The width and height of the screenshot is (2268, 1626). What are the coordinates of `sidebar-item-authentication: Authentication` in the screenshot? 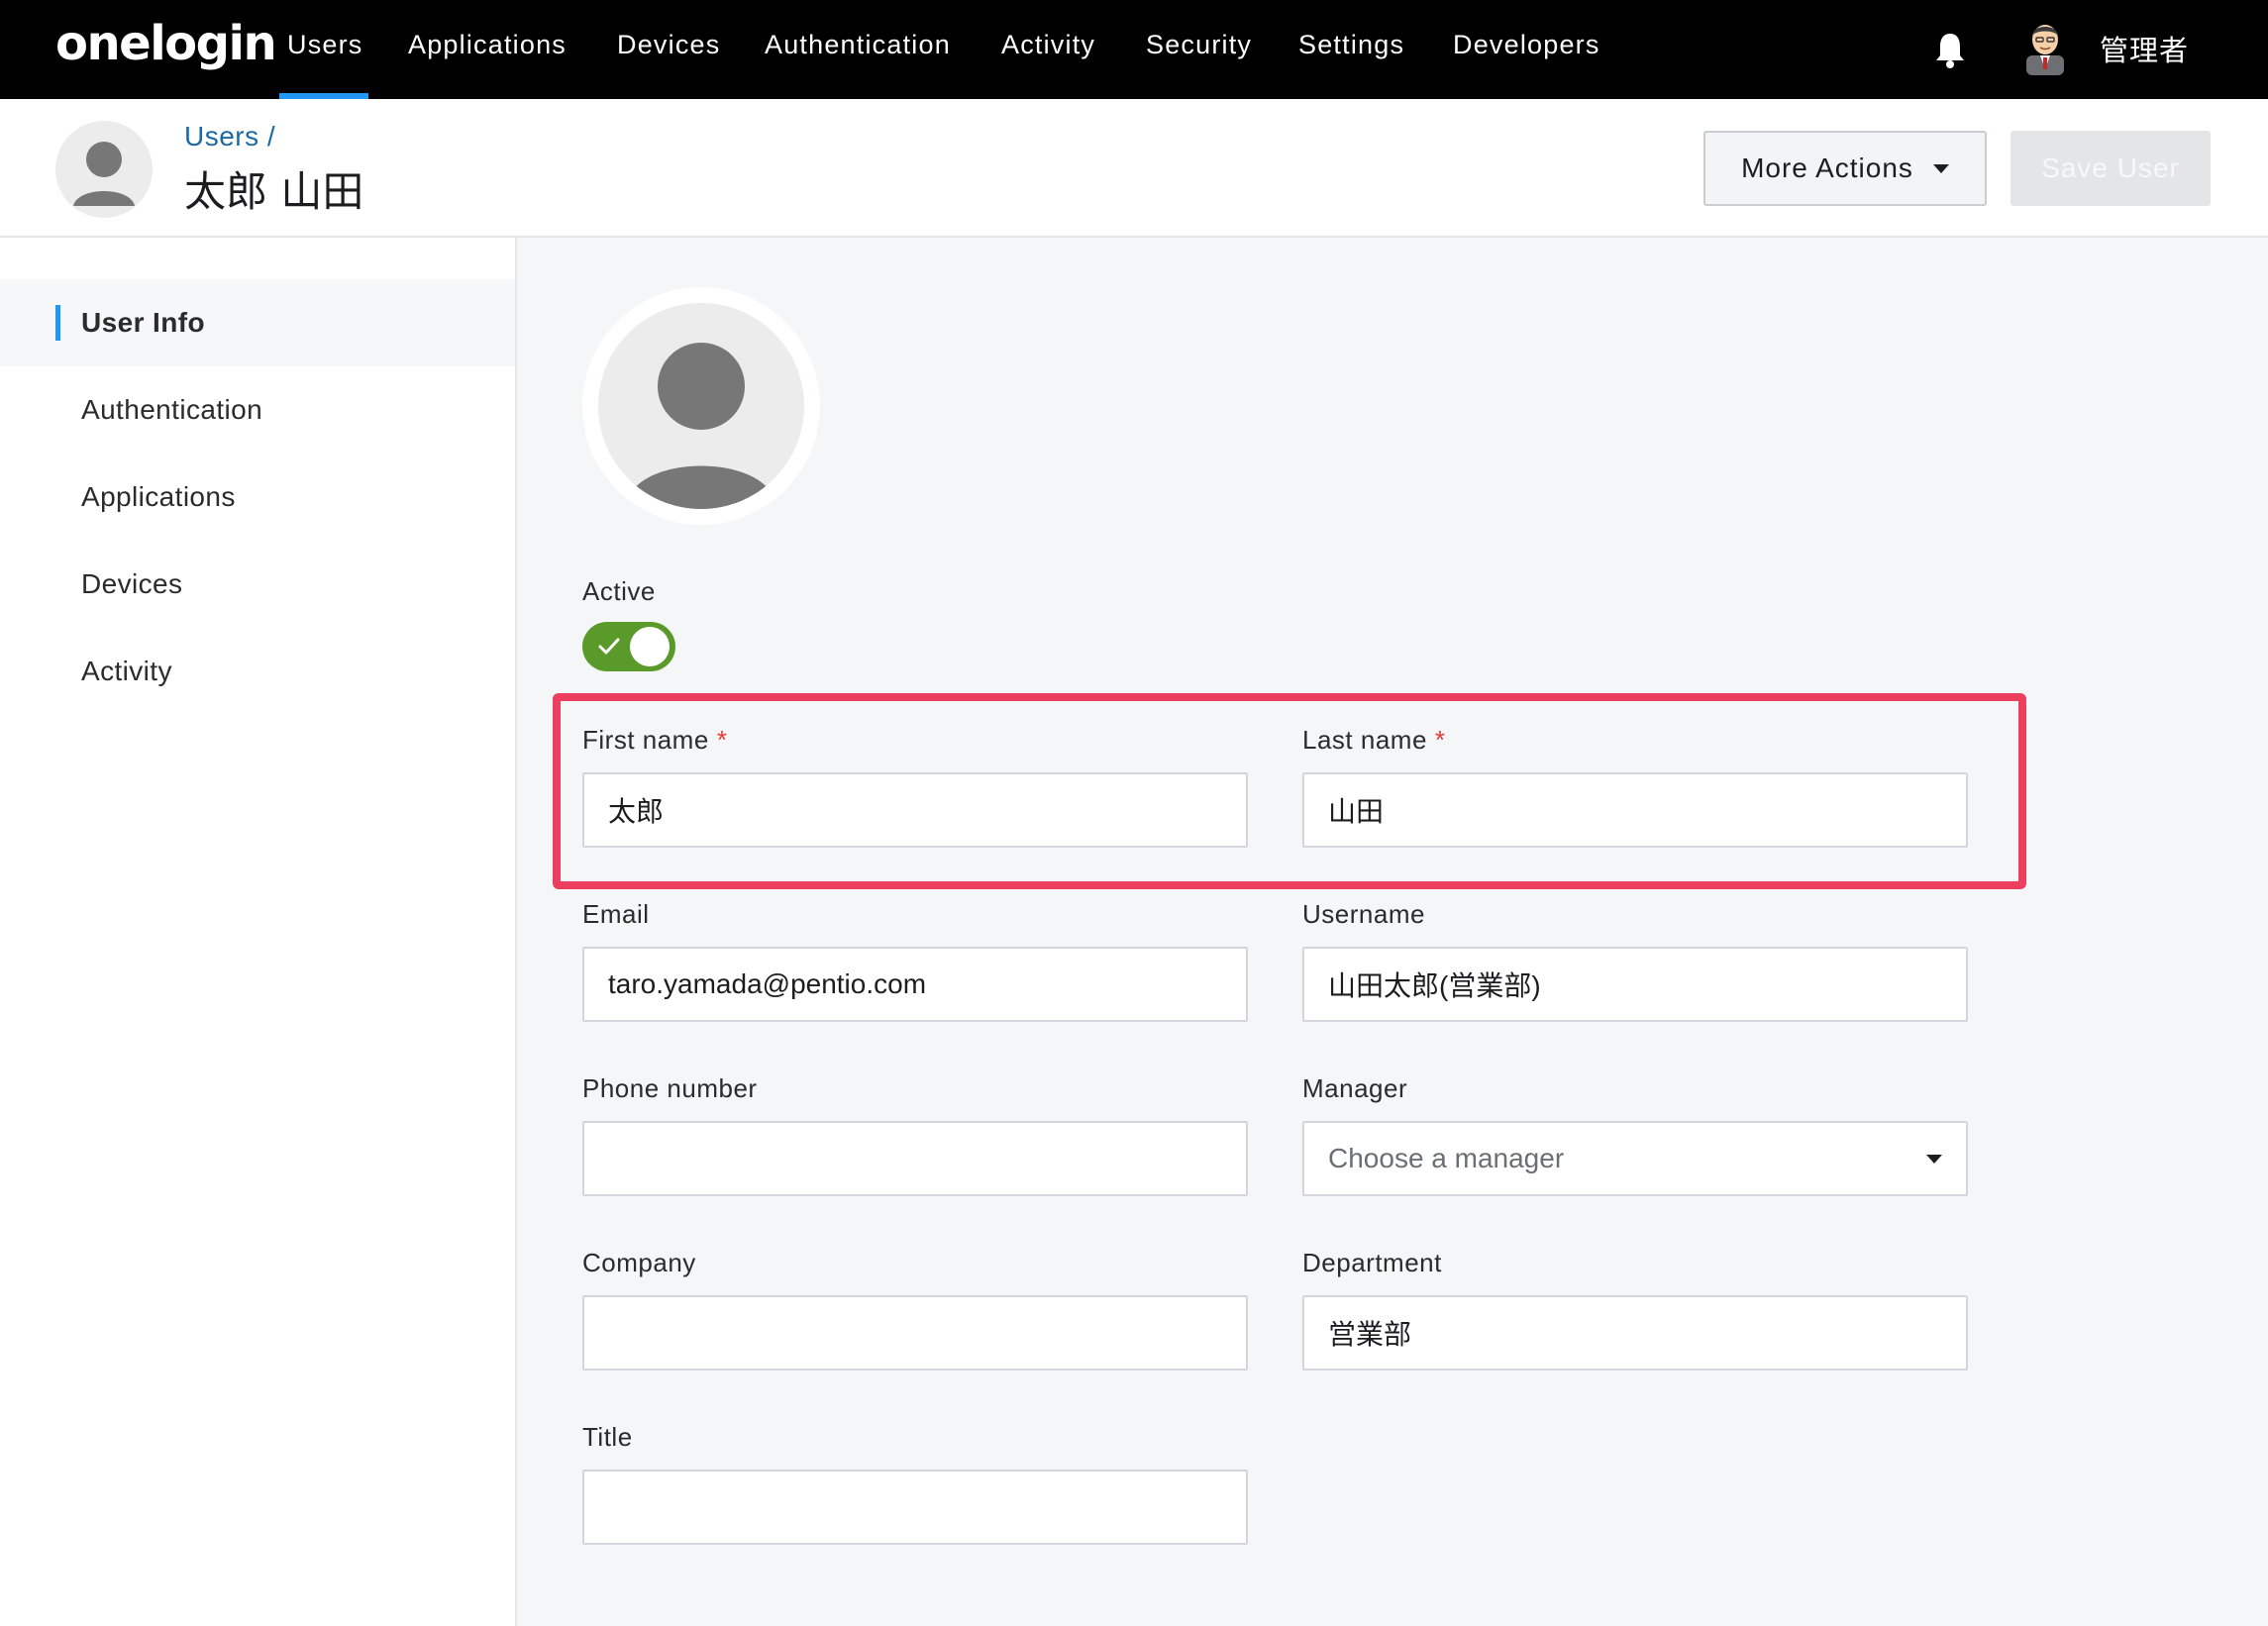 It's located at (257, 410).